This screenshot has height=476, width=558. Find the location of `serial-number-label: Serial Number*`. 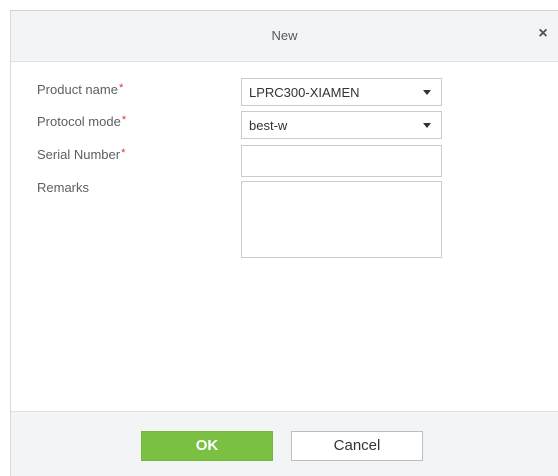

serial-number-label: Serial Number* is located at coordinates (81, 154).